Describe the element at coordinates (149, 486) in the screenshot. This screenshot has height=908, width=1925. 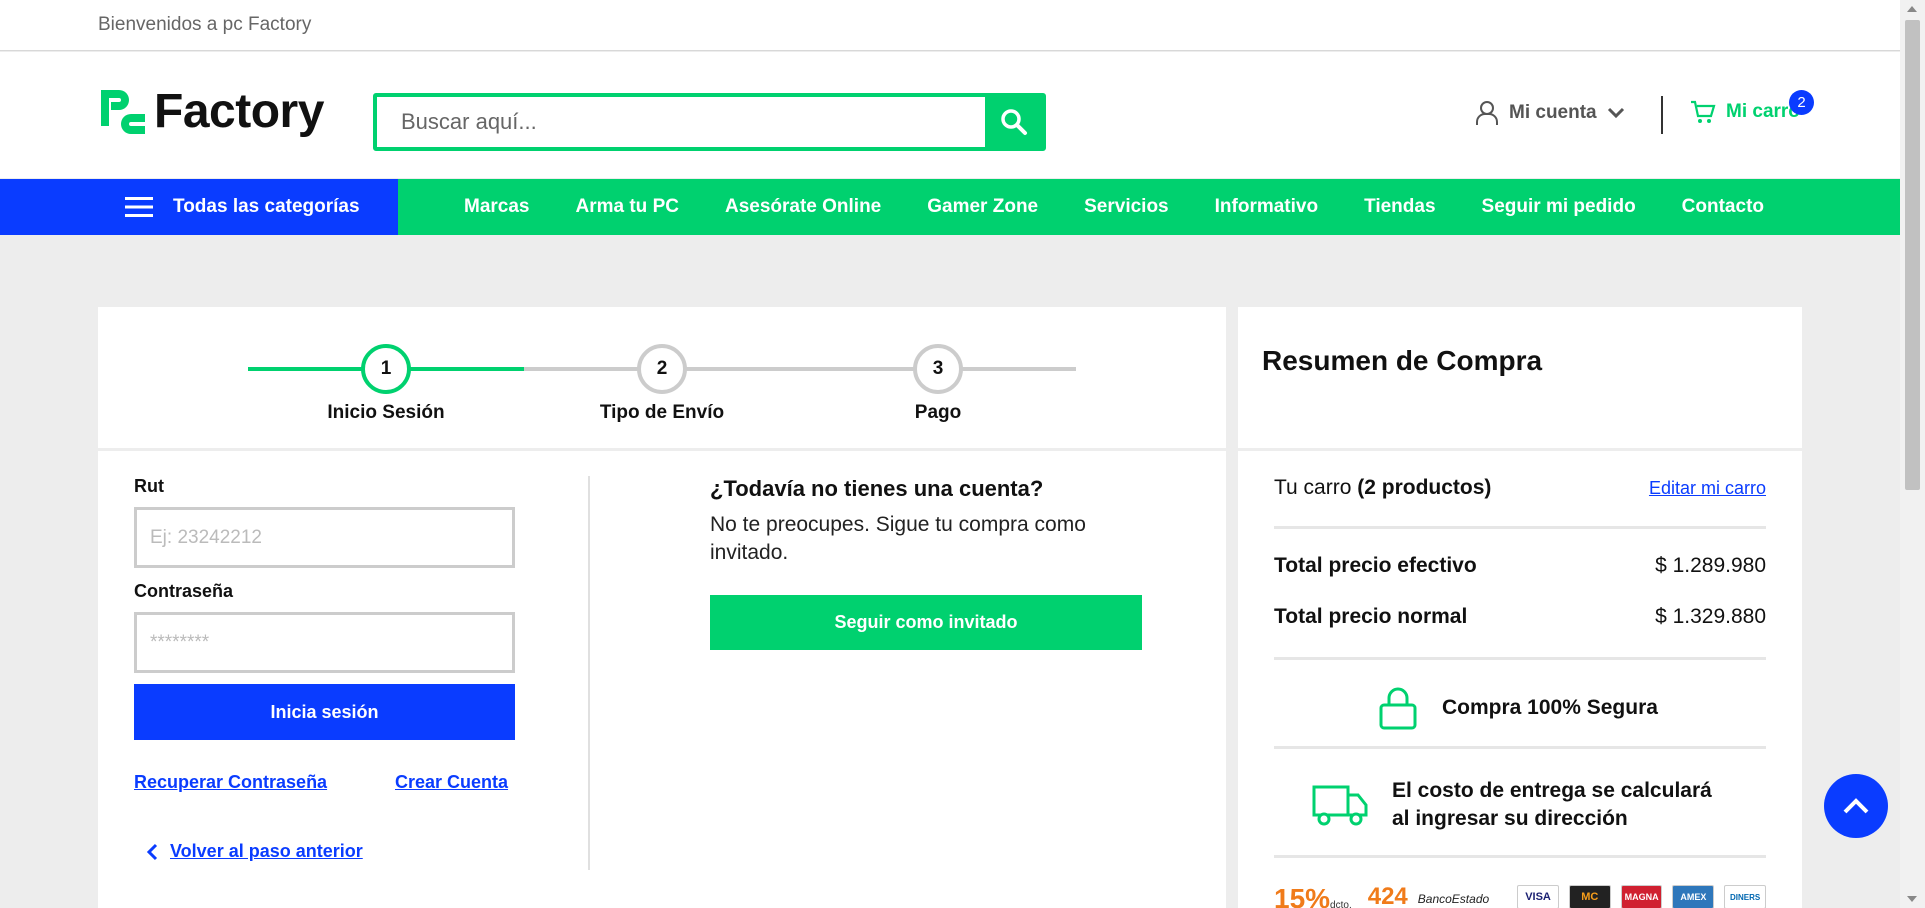
I see `rut-label: Rut` at that location.